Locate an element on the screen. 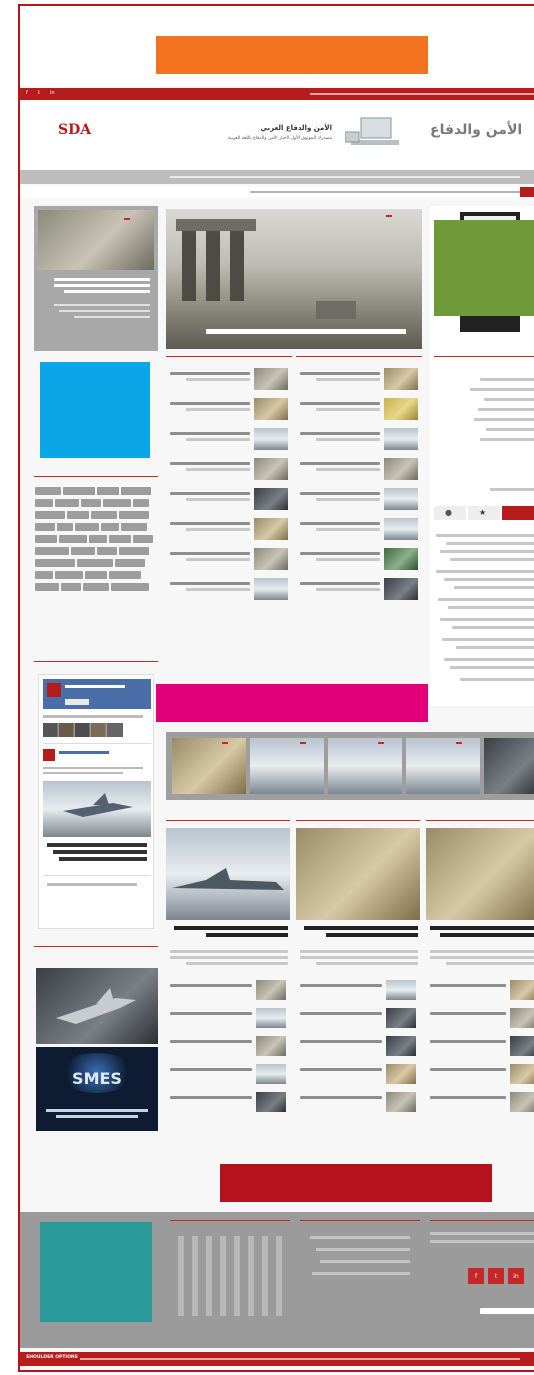 The image size is (534, 1375). top-banner-ad is located at coordinates (292, 55).